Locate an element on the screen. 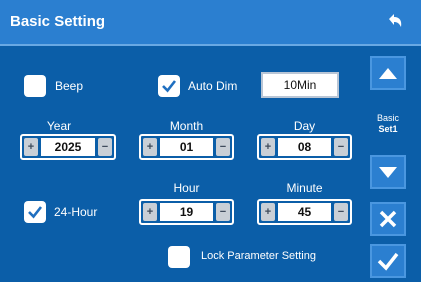  auto-dim-label: Auto Dim is located at coordinates (213, 86).